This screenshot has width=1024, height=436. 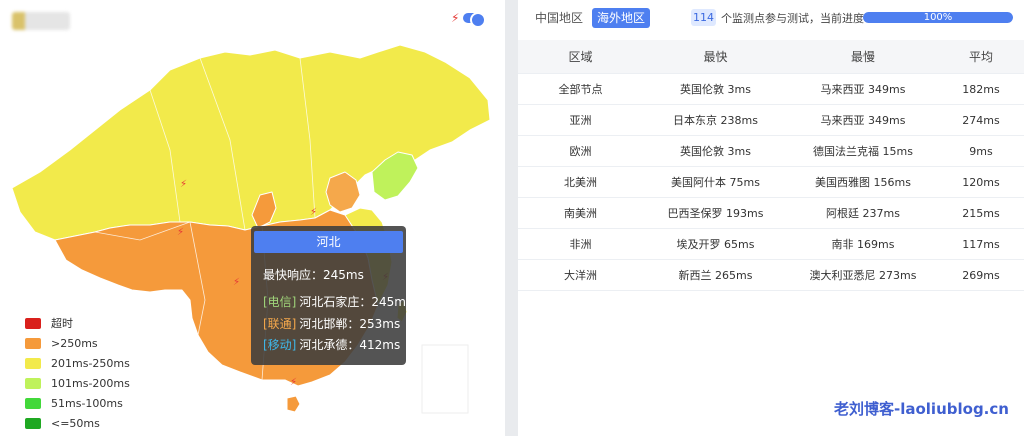 What do you see at coordinates (981, 182) in the screenshot?
I see `cell-average: 120ms` at bounding box center [981, 182].